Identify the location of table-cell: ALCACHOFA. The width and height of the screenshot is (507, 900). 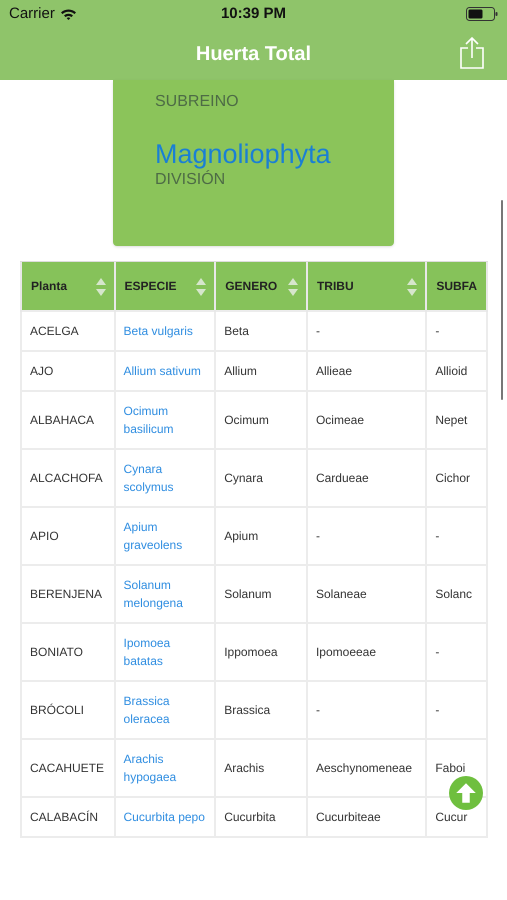
(68, 478).